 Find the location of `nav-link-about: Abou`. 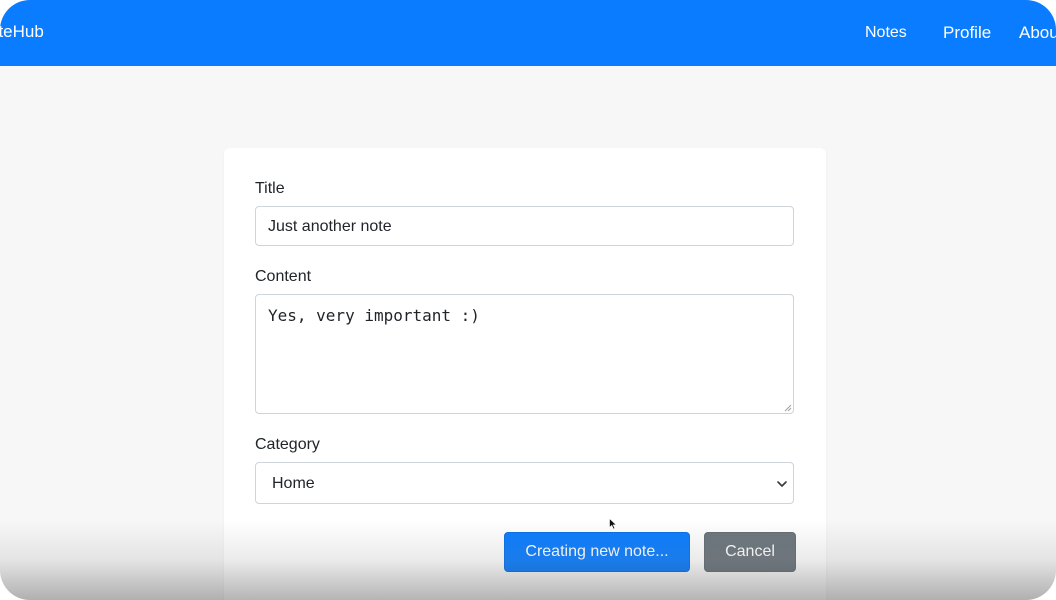

nav-link-about: Abou is located at coordinates (1037, 33).